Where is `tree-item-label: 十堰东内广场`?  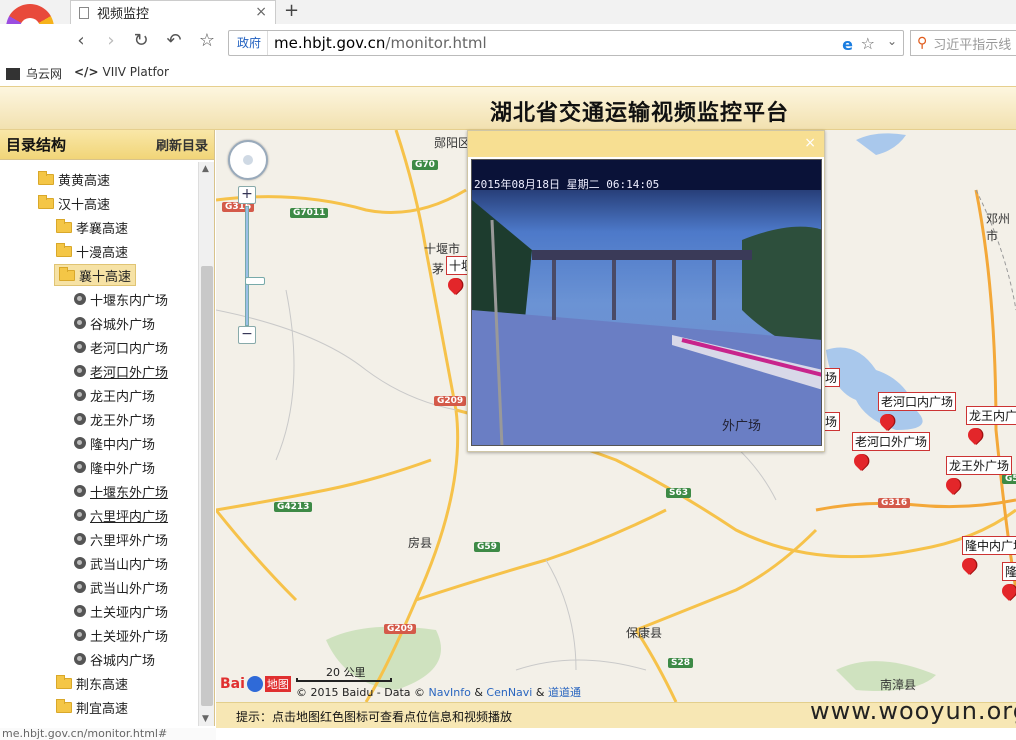
tree-item-label: 十堰东内广场 is located at coordinates (129, 301).